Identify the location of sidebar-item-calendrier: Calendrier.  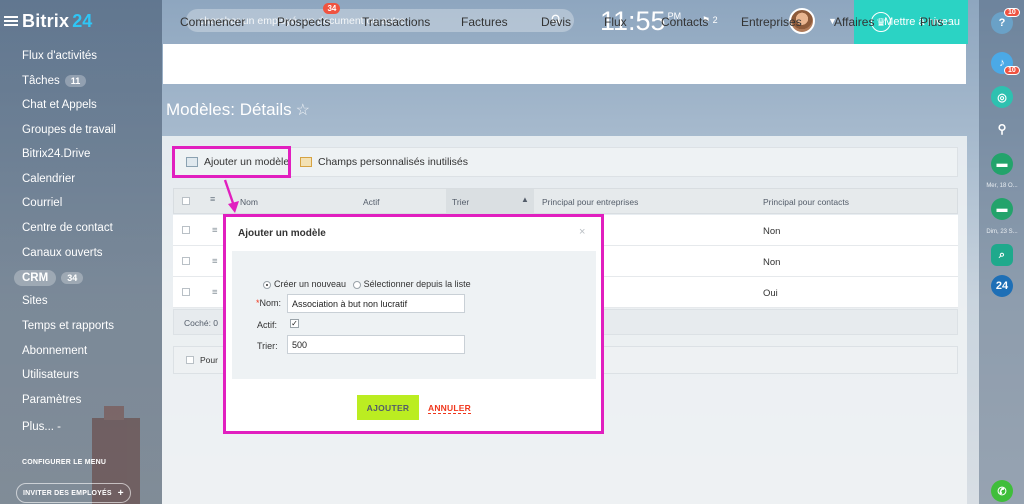
(48, 179).